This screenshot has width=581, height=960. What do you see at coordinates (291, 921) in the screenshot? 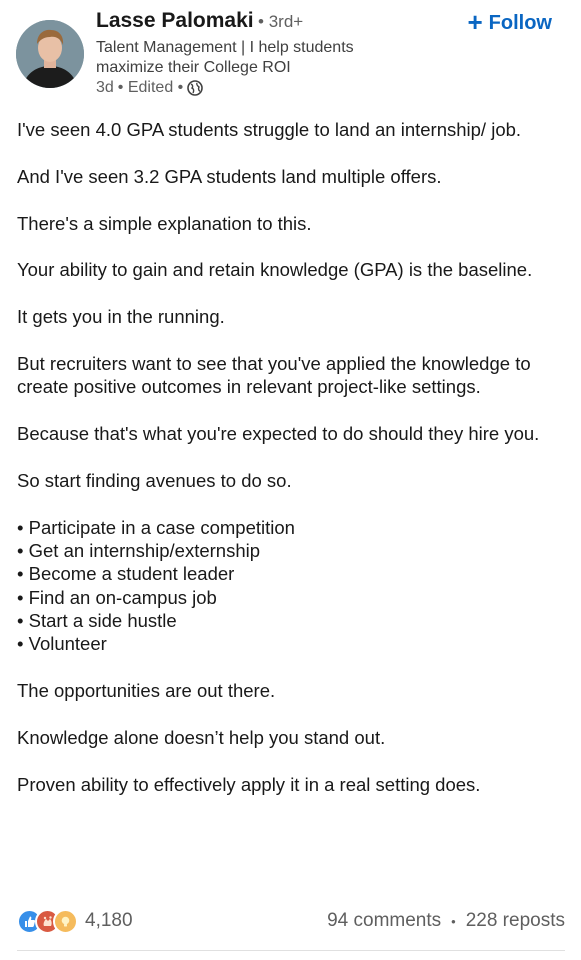
I see `social-counts: 4,180 94 comments • 228 reposts` at bounding box center [291, 921].